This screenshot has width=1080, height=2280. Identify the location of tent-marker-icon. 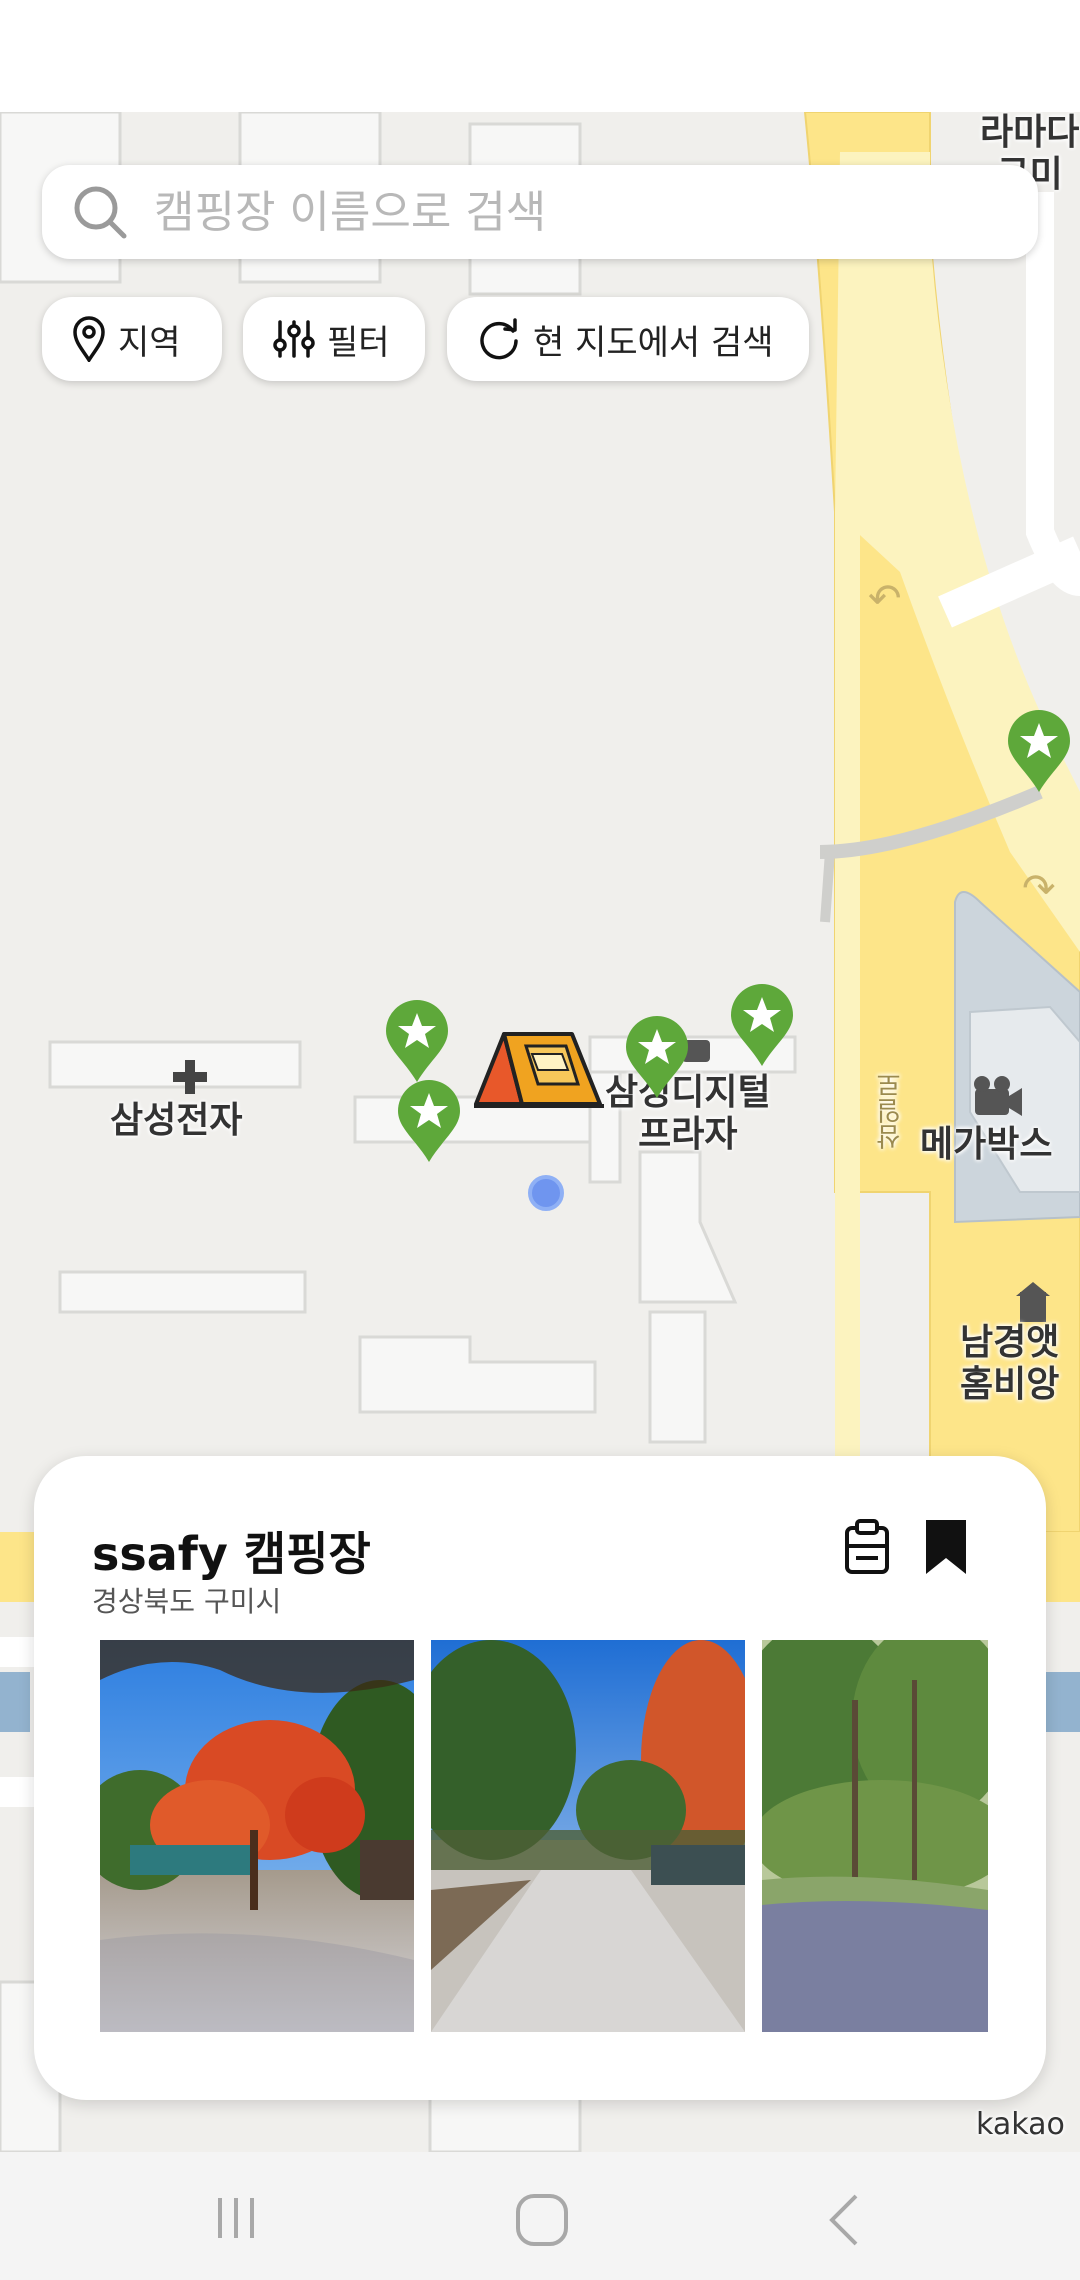
(539, 1067).